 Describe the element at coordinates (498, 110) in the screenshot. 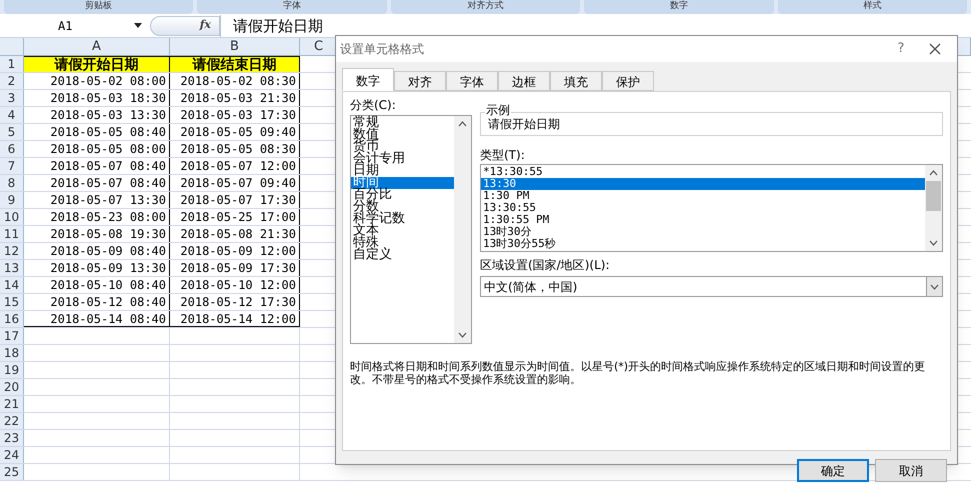

I see `sample-label: 示例` at that location.